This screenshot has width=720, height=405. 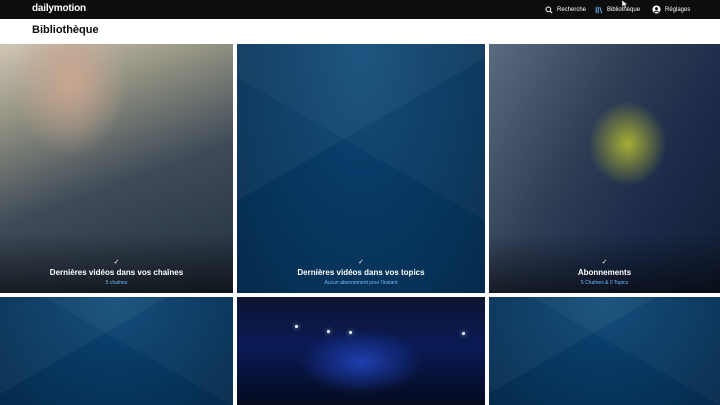 I want to click on nav-settings: Réglages, so click(x=671, y=9).